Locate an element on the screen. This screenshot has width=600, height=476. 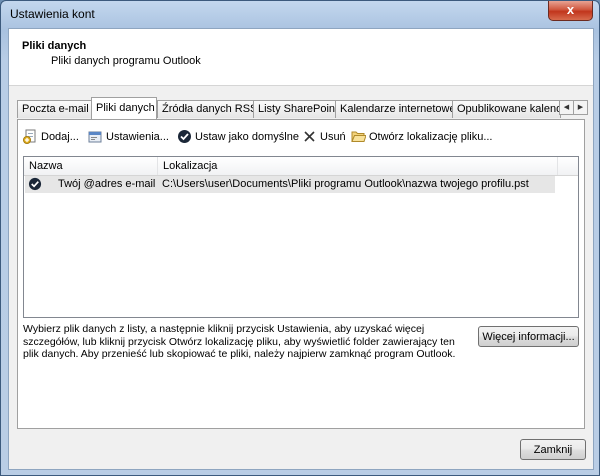
header-title: Pliki danych is located at coordinates (54, 46).